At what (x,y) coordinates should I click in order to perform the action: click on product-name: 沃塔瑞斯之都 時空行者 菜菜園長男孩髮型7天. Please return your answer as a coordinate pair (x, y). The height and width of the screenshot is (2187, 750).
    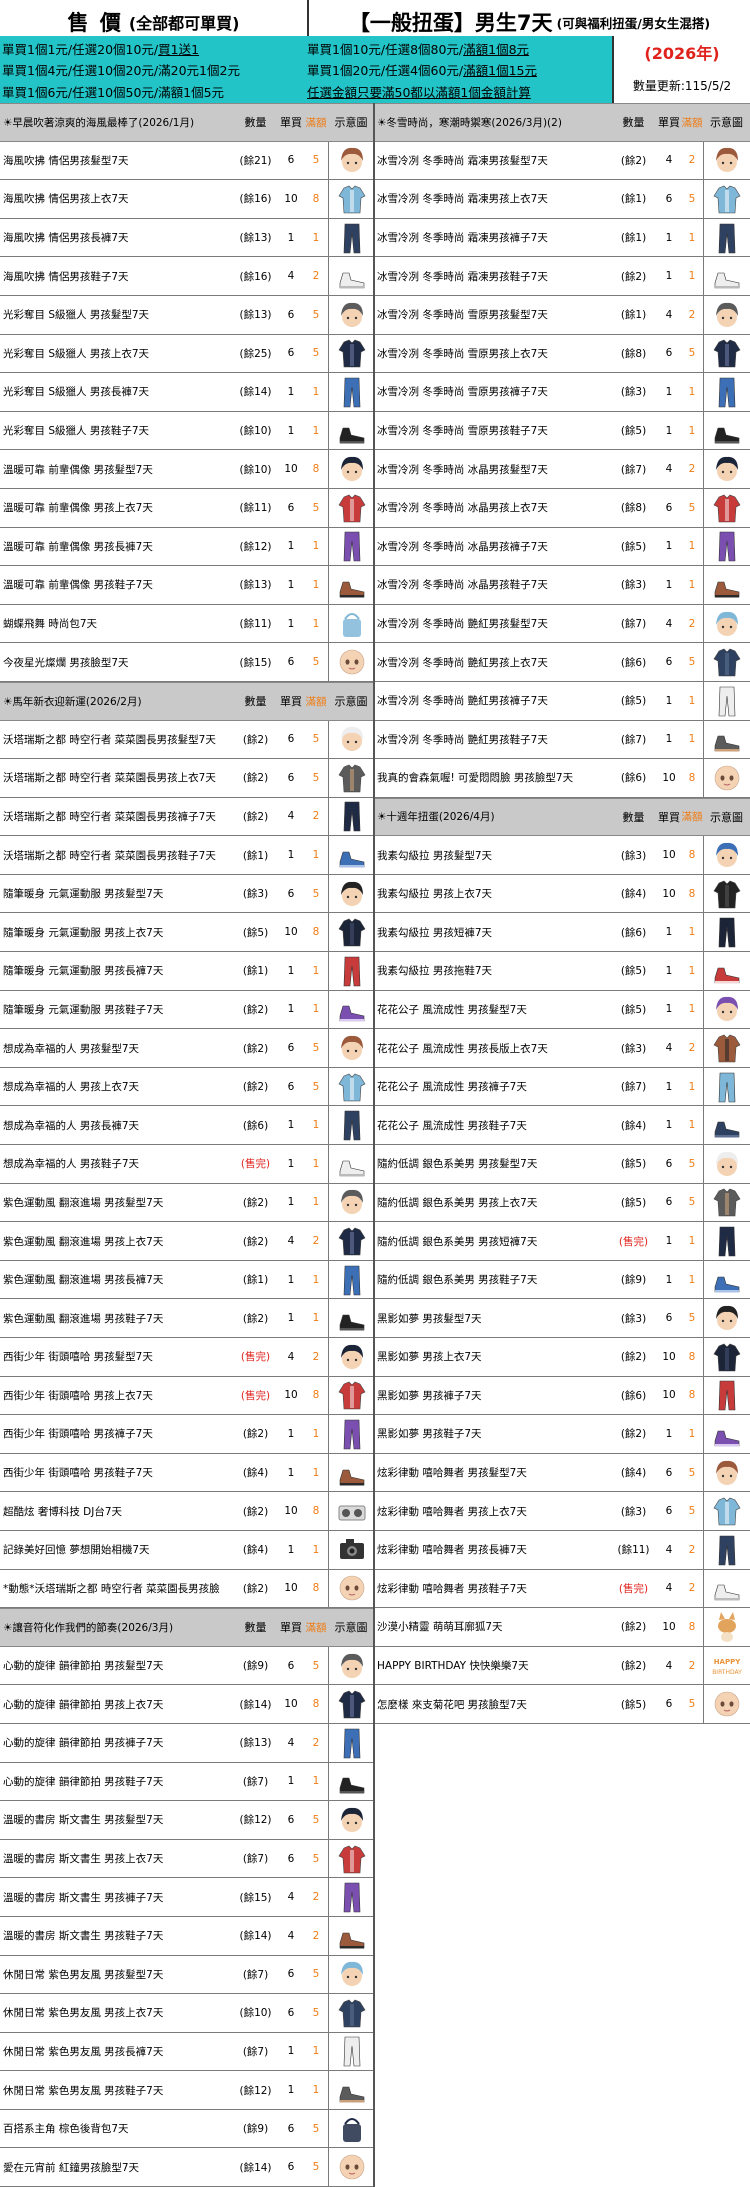
    Looking at the image, I should click on (109, 739).